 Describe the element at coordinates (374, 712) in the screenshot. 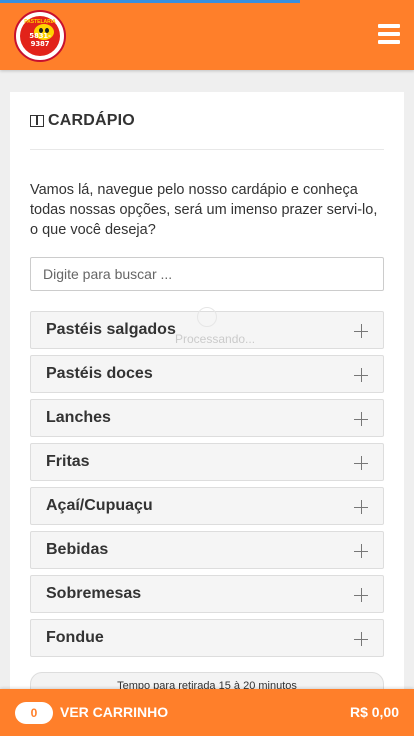

I see `cart-total: R$ 0,00` at that location.